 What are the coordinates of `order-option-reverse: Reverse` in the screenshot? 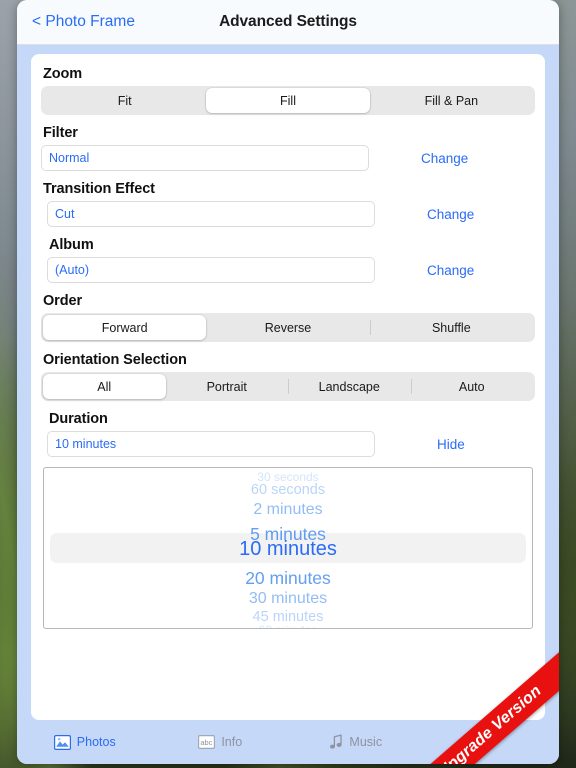 It's located at (287, 327).